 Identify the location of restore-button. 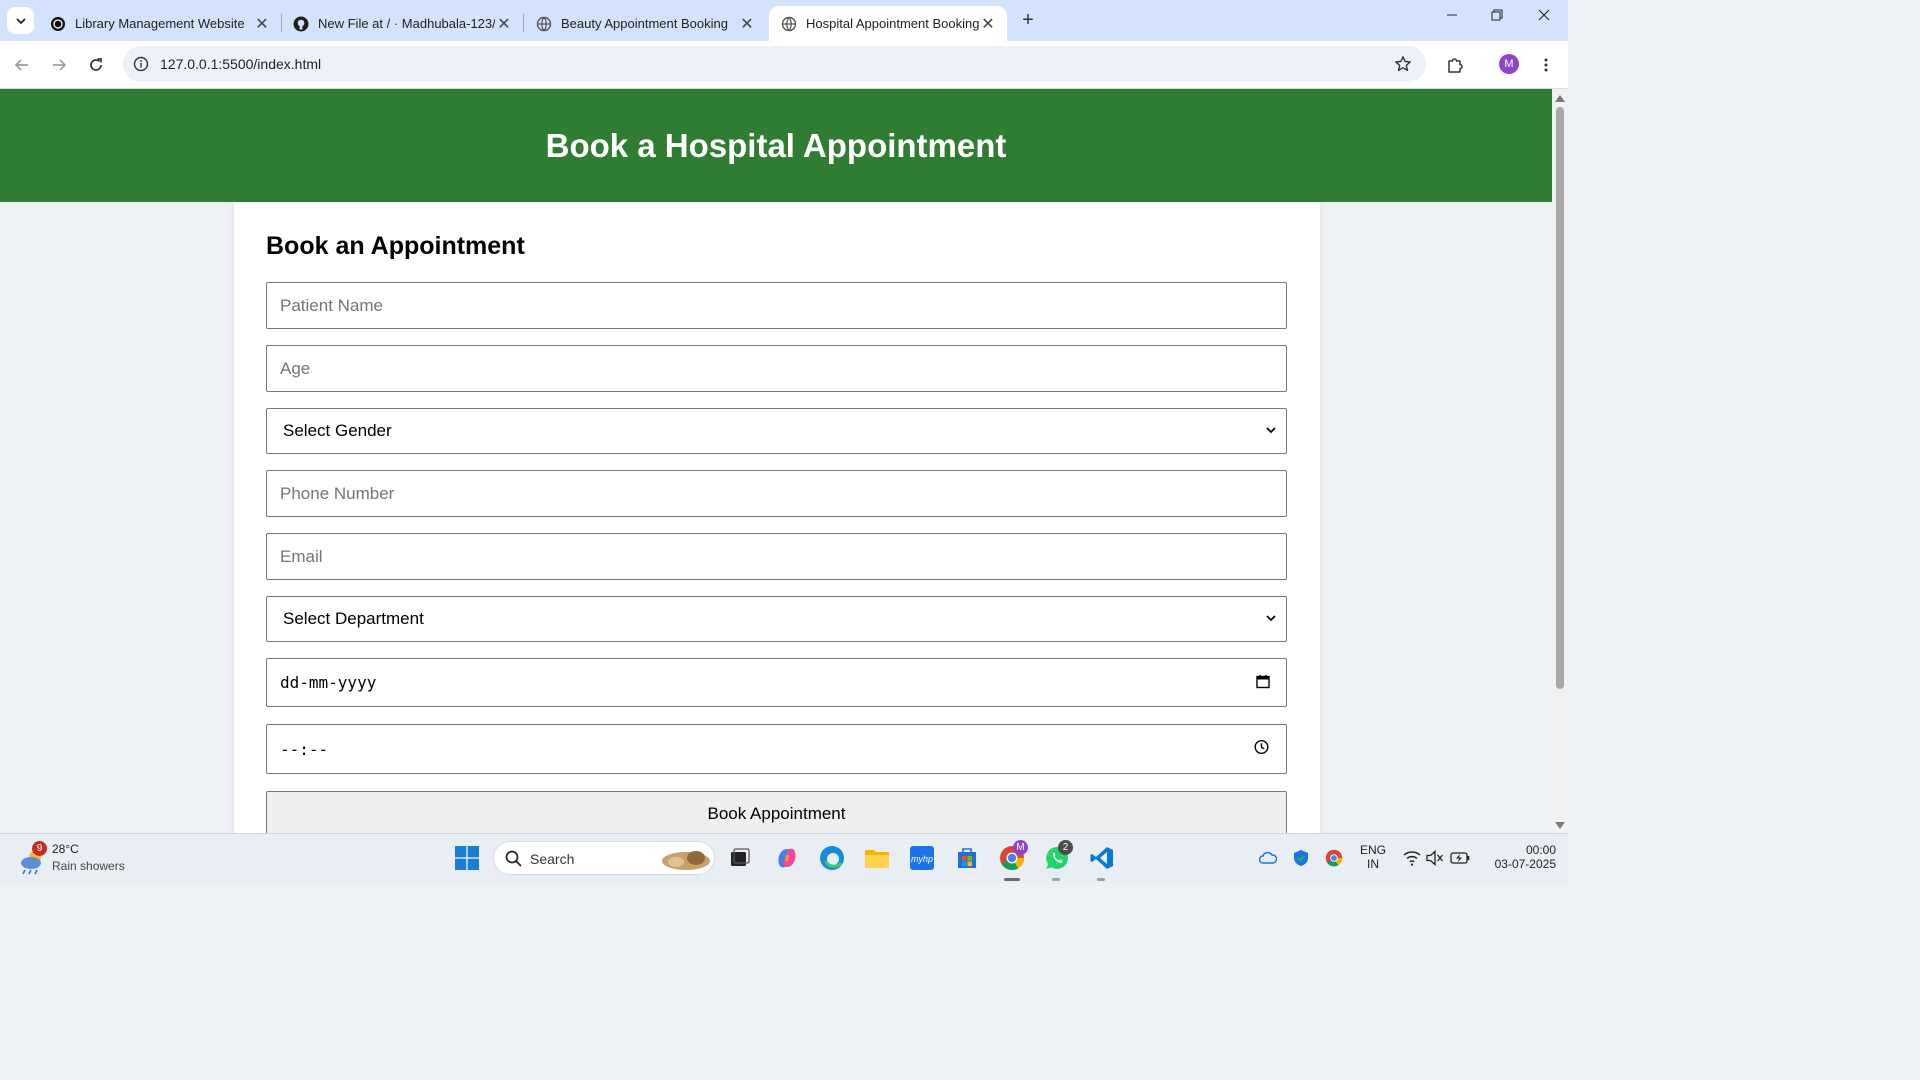
(1497, 20).